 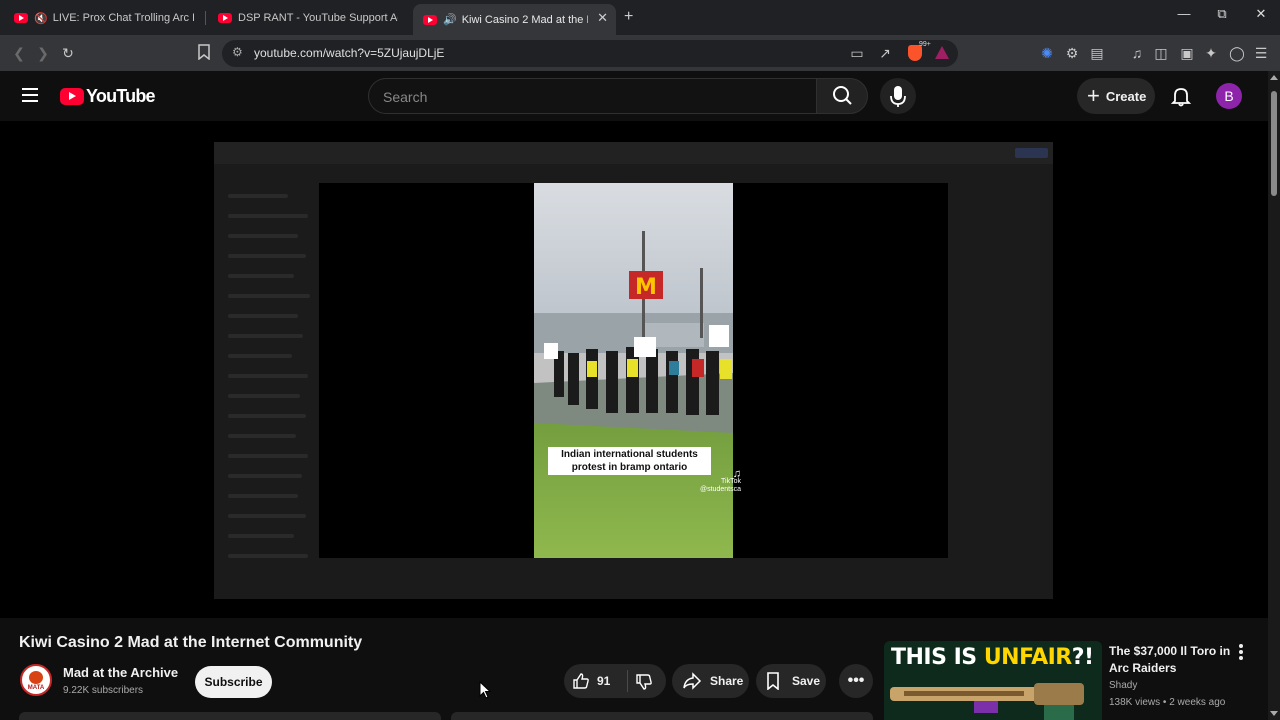 I want to click on search-placeholder: Search, so click(x=405, y=97).